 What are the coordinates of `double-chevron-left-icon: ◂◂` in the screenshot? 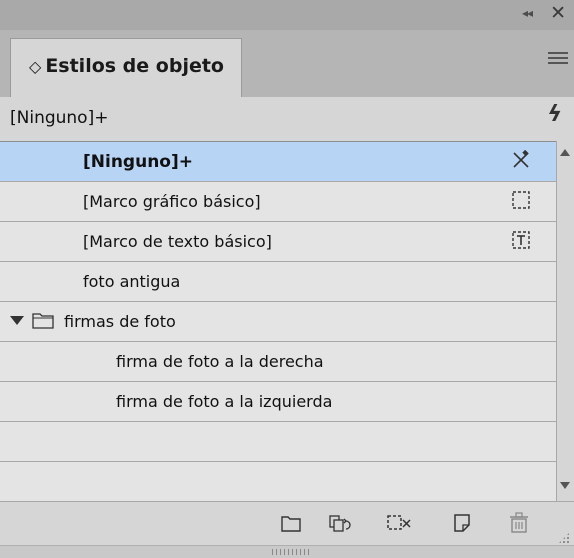 It's located at (527, 13).